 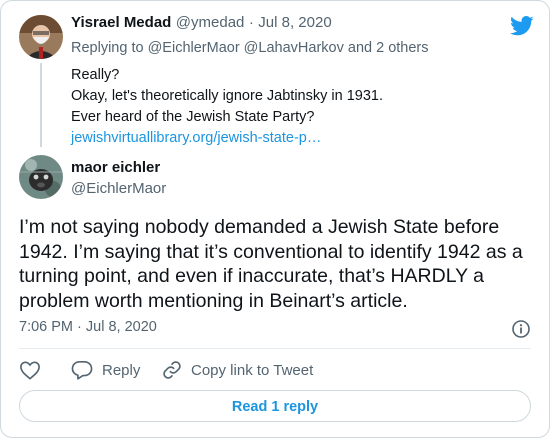 What do you see at coordinates (82, 370) in the screenshot?
I see `reply-bubble-icon` at bounding box center [82, 370].